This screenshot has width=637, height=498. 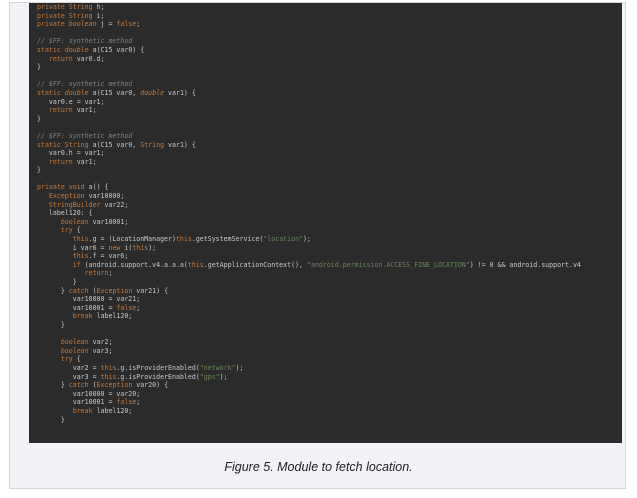 What do you see at coordinates (309, 153) in the screenshot?
I see `code-line: var0.h = var1;` at bounding box center [309, 153].